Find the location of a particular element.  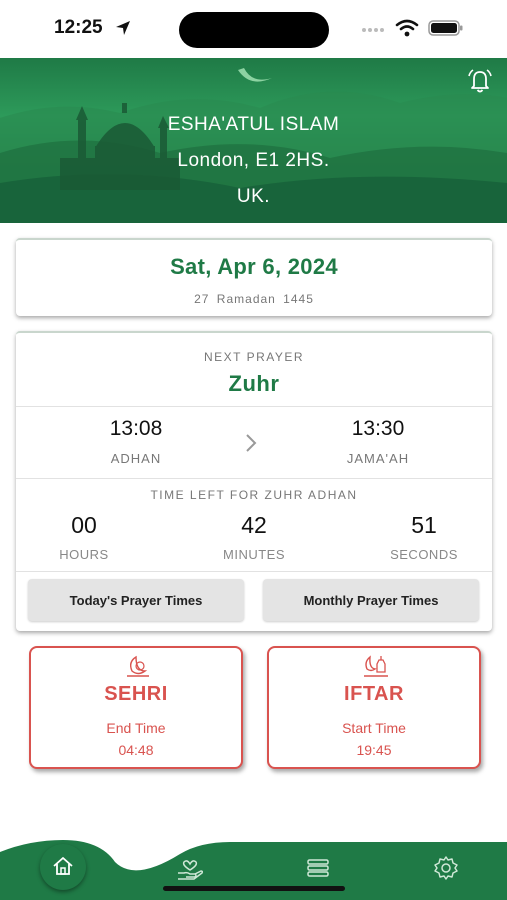

list-icon is located at coordinates (318, 868).